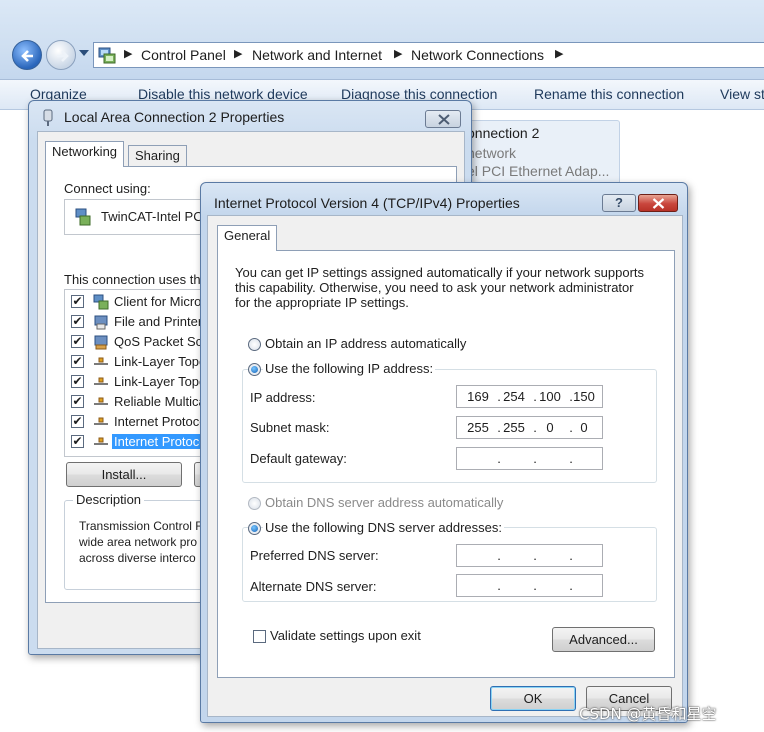  I want to click on tab-general-label: General, so click(247, 235).